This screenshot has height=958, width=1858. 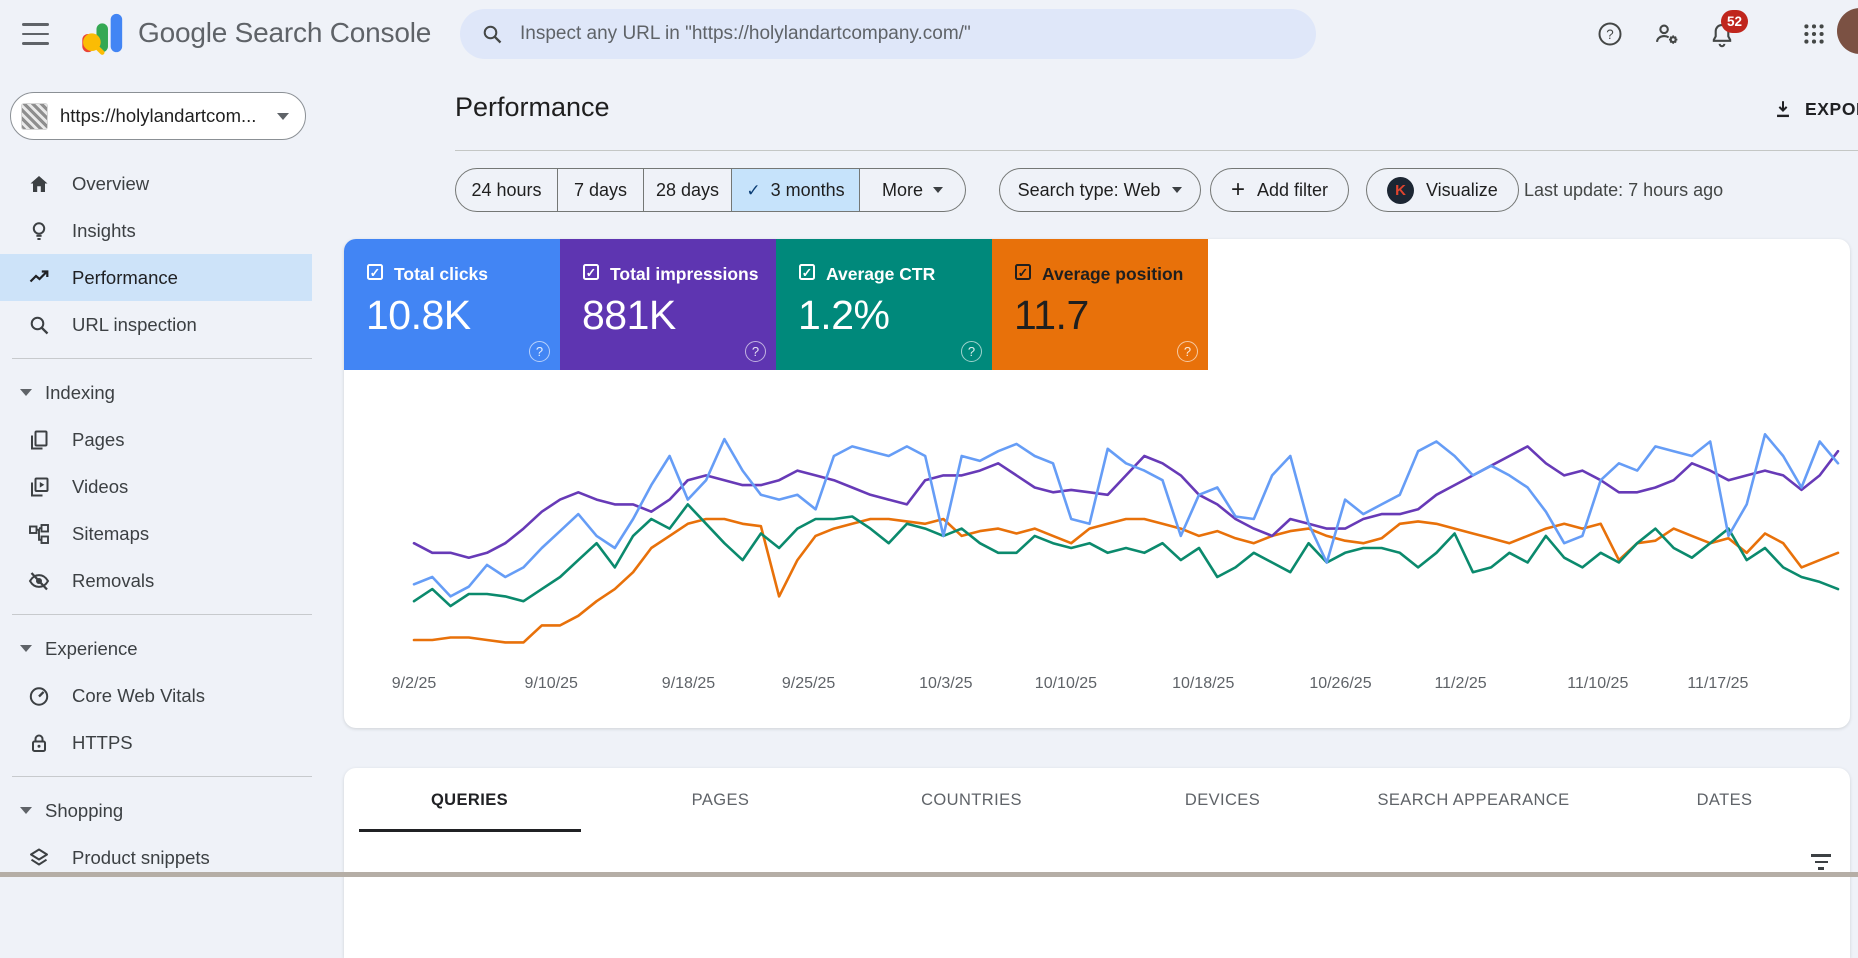 I want to click on horizontal-scrollbar, so click(x=929, y=874).